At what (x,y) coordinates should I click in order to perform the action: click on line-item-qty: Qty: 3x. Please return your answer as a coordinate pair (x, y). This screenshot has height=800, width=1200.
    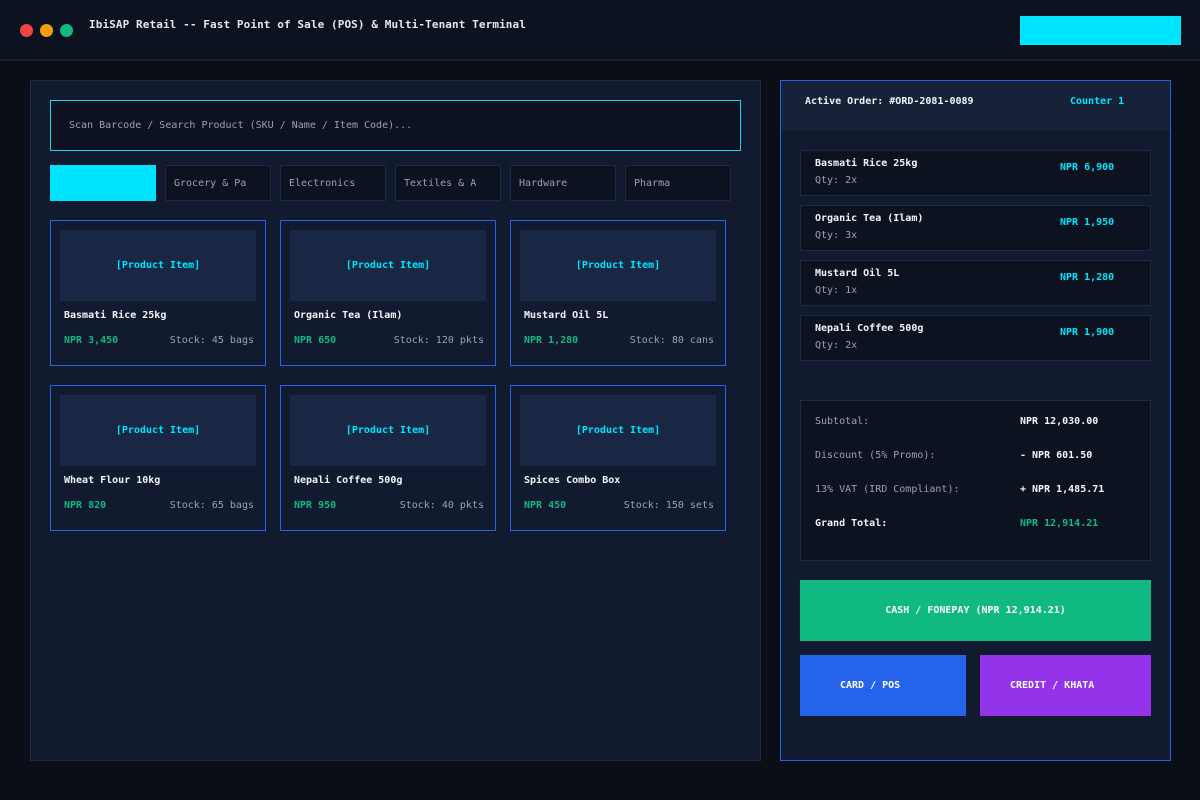
    Looking at the image, I should click on (836, 235).